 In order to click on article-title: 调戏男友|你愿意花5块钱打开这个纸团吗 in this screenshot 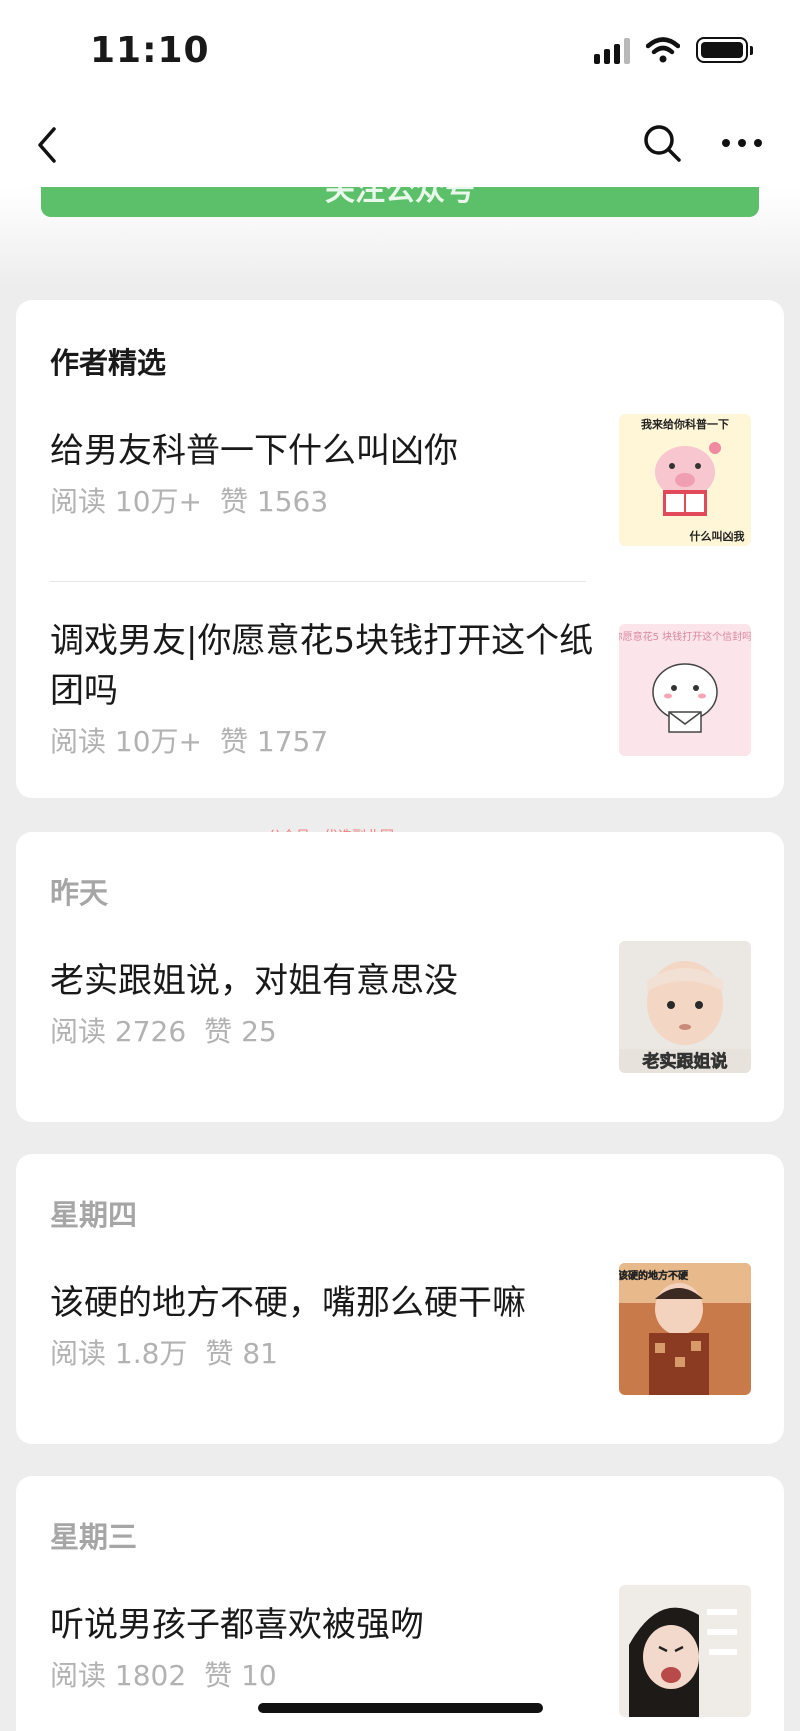, I will do `click(322, 666)`.